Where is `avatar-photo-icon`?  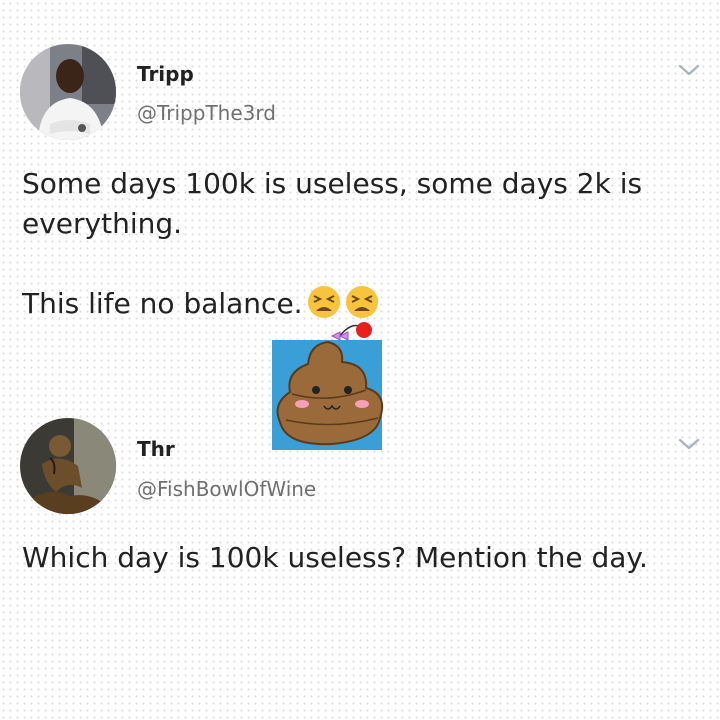
avatar-photo-icon is located at coordinates (68, 92).